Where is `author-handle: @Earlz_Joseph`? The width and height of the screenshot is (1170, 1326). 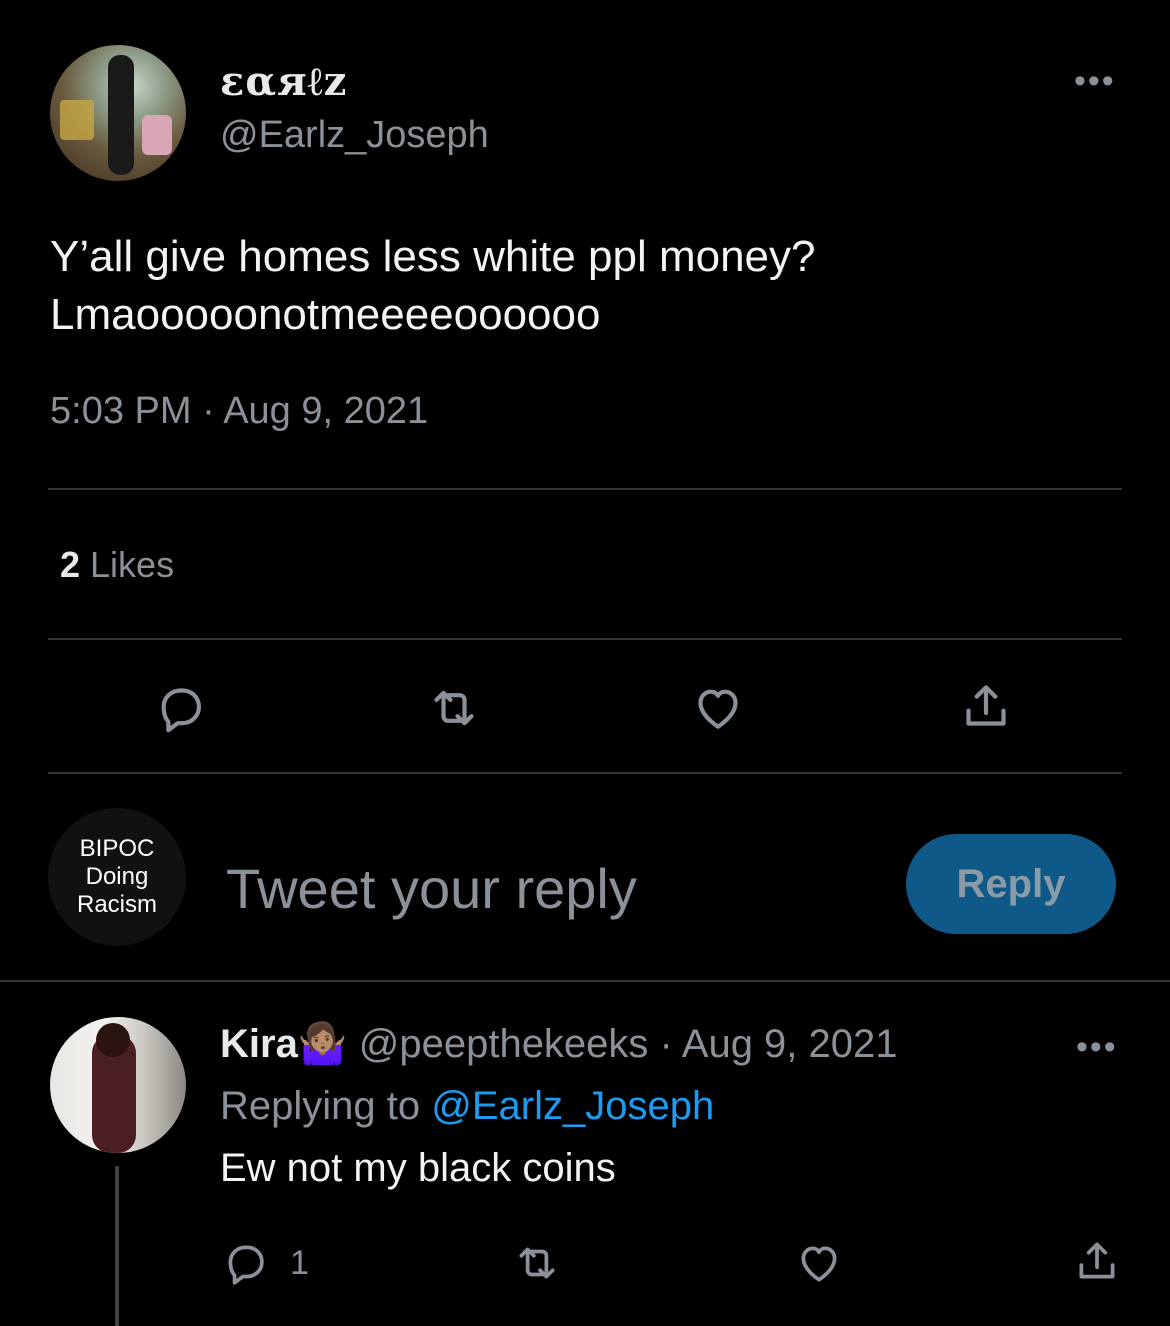
author-handle: @Earlz_Joseph is located at coordinates (354, 135).